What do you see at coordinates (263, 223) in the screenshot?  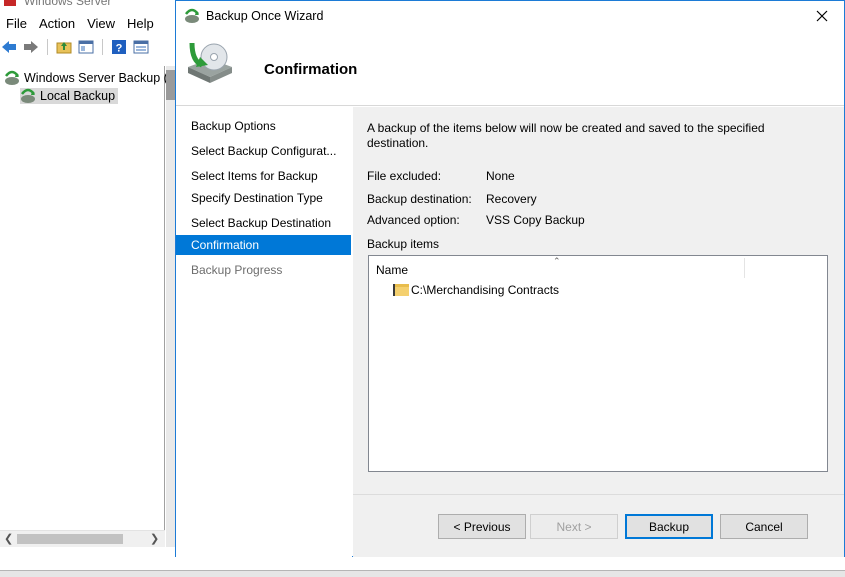 I see `step-select-backup-destination: Select Backup Destination` at bounding box center [263, 223].